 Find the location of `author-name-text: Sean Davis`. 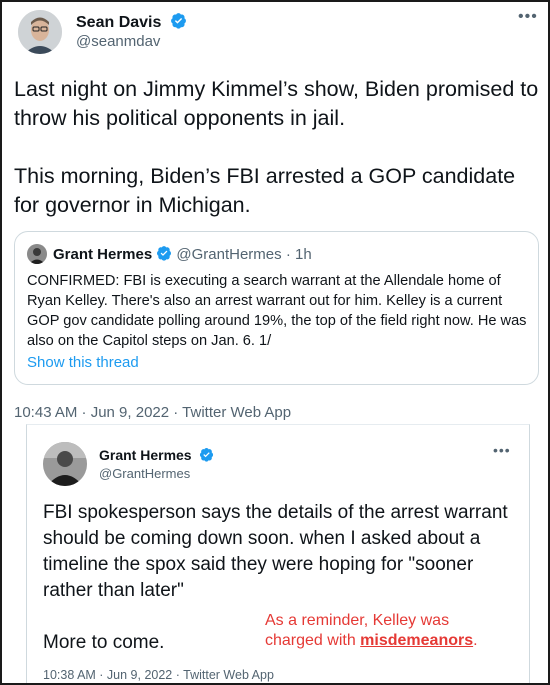

author-name-text: Sean Davis is located at coordinates (118, 22).